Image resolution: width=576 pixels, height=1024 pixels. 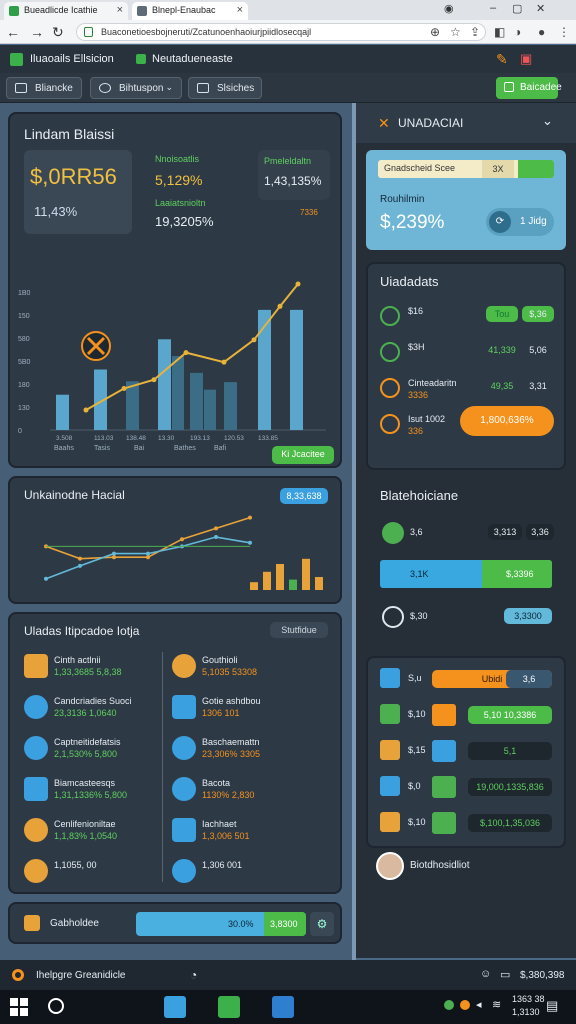 I want to click on forward-icon: →, so click(x=37, y=32).